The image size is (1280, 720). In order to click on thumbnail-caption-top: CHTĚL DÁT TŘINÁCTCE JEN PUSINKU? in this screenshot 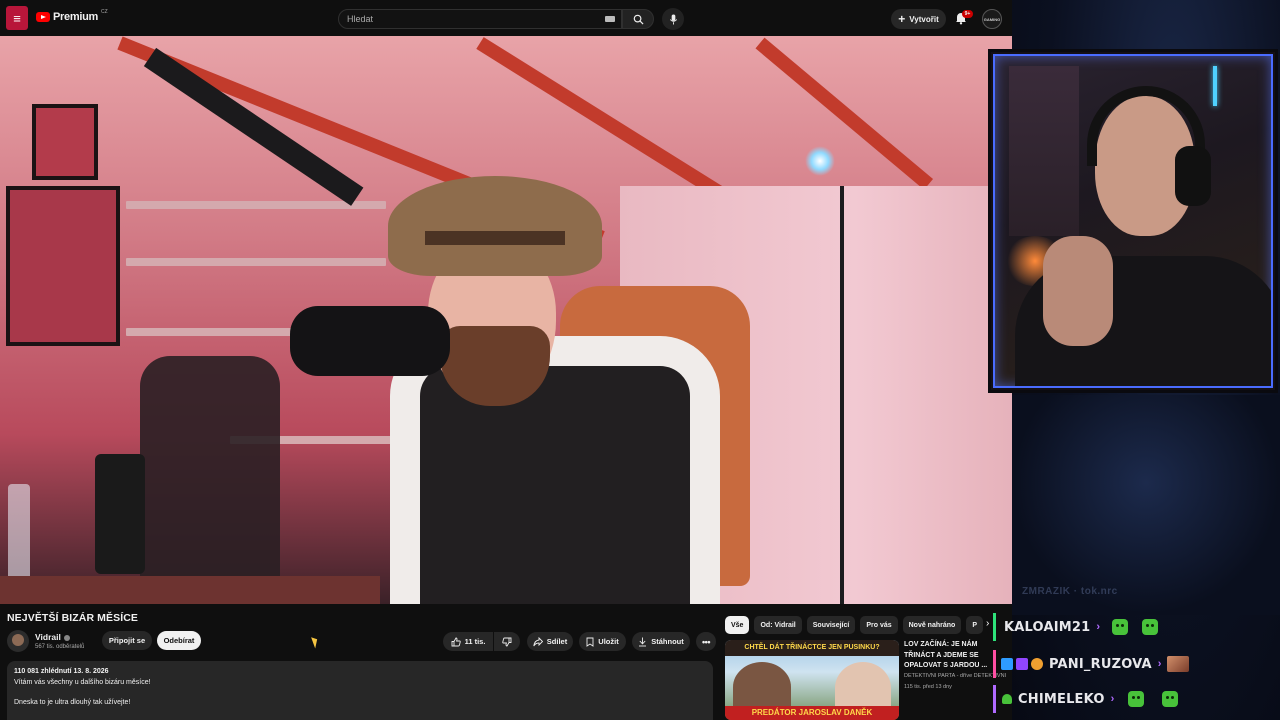, I will do `click(812, 648)`.